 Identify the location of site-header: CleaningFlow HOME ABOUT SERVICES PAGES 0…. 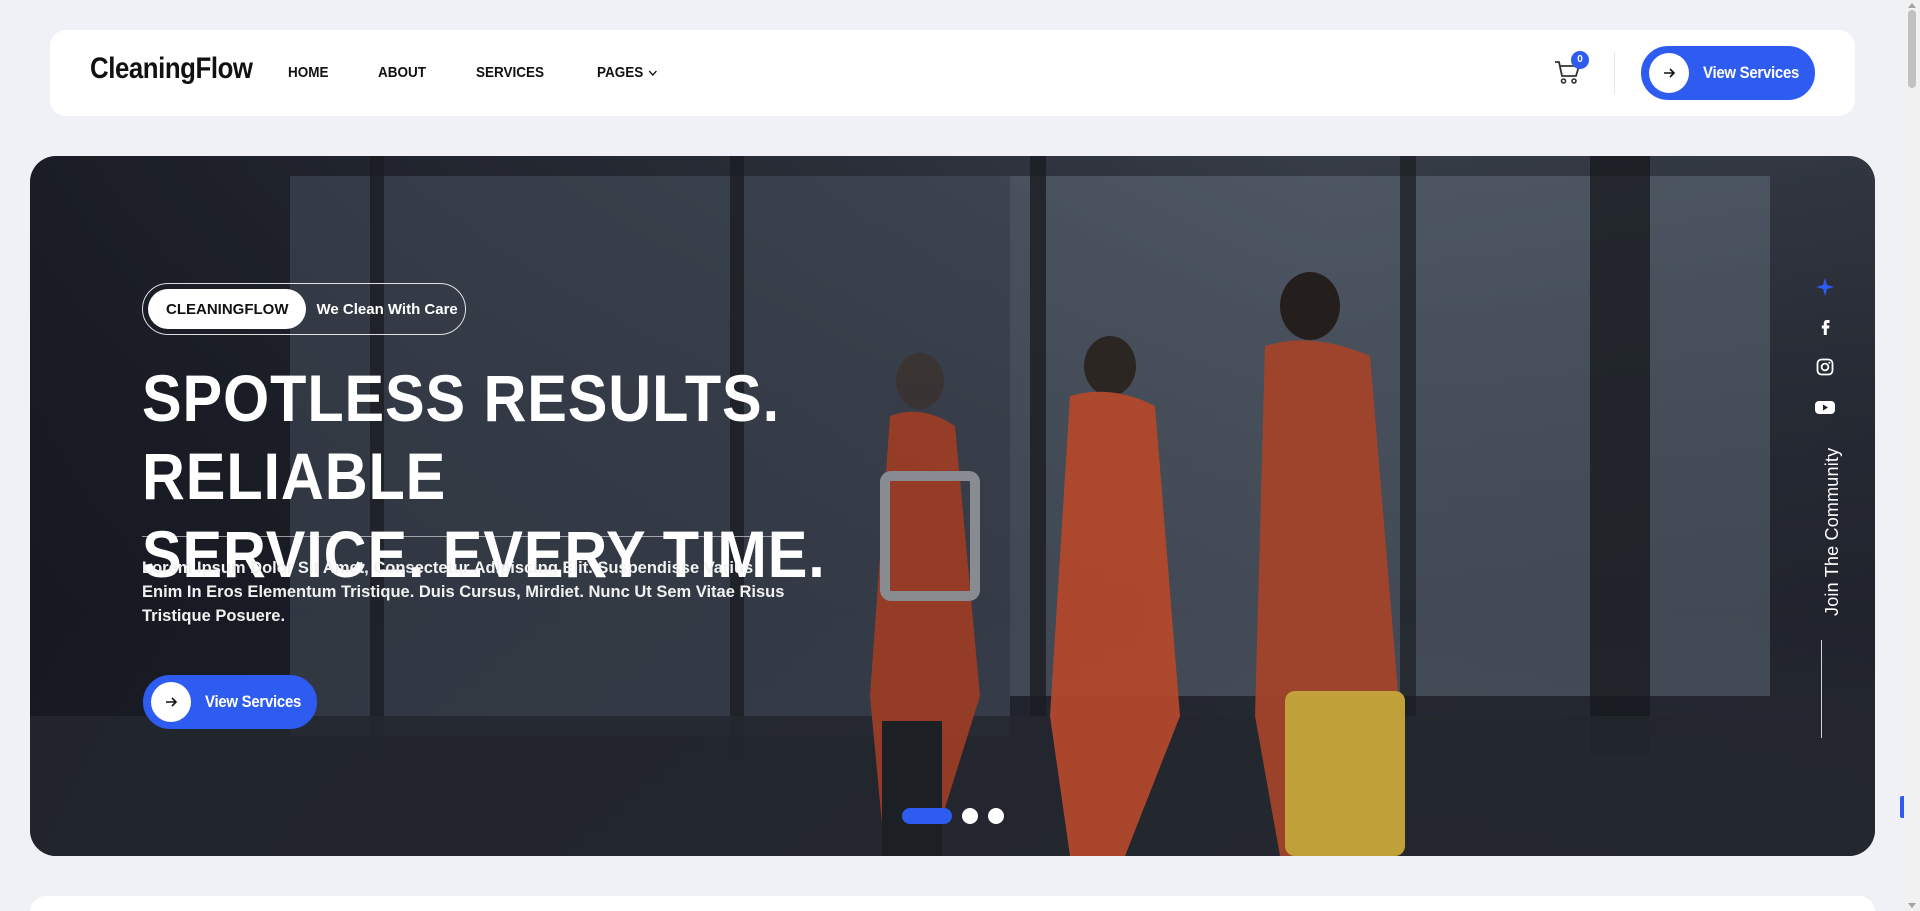
(952, 73).